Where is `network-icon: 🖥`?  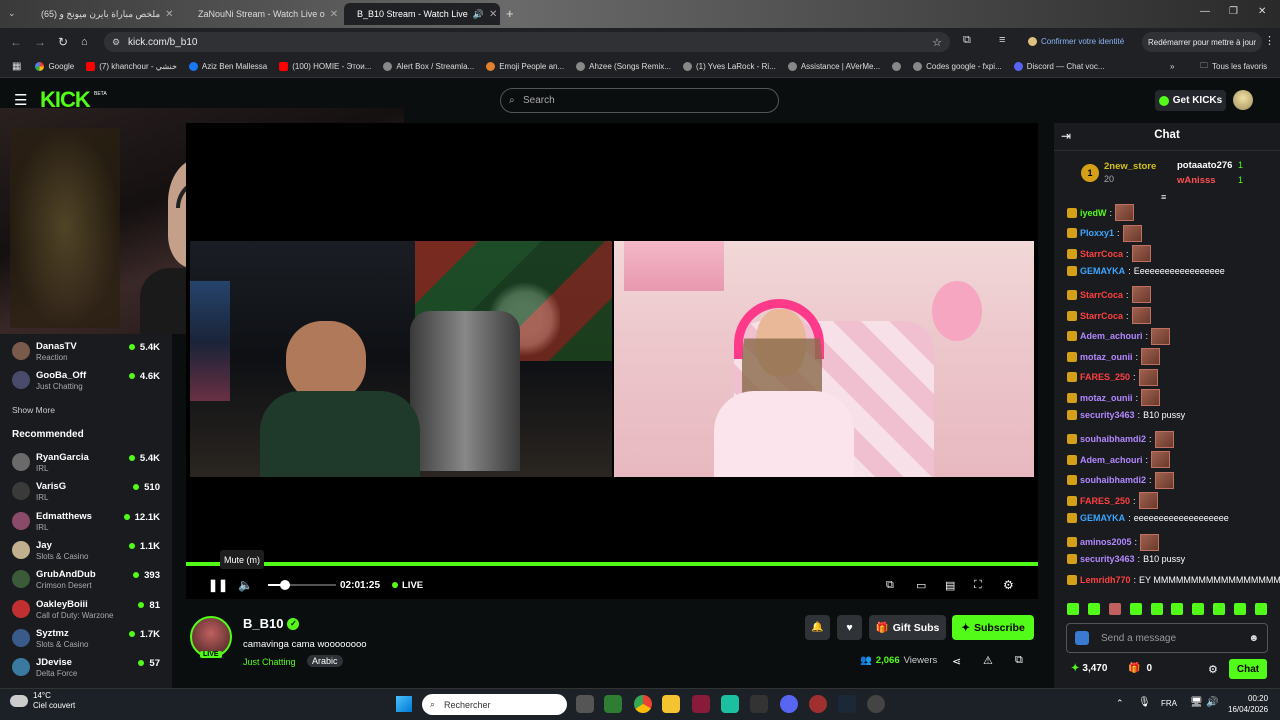 network-icon: 🖥 is located at coordinates (1196, 702).